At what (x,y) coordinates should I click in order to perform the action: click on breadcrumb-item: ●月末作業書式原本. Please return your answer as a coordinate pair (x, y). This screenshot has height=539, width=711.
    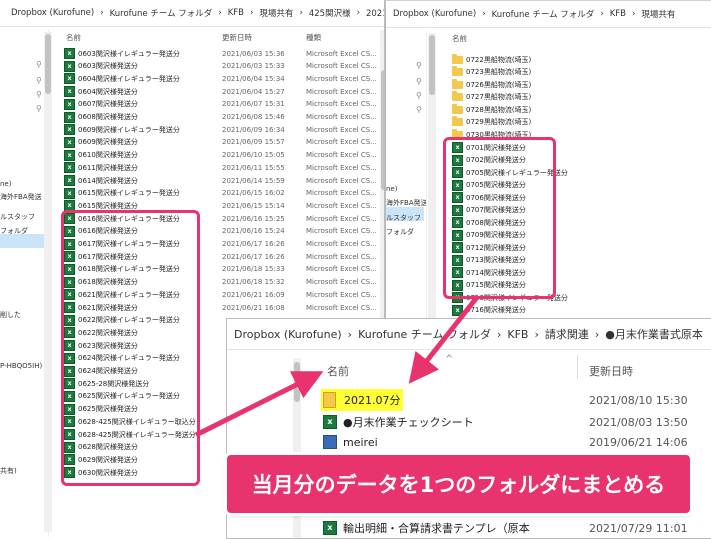
    Looking at the image, I should click on (654, 334).